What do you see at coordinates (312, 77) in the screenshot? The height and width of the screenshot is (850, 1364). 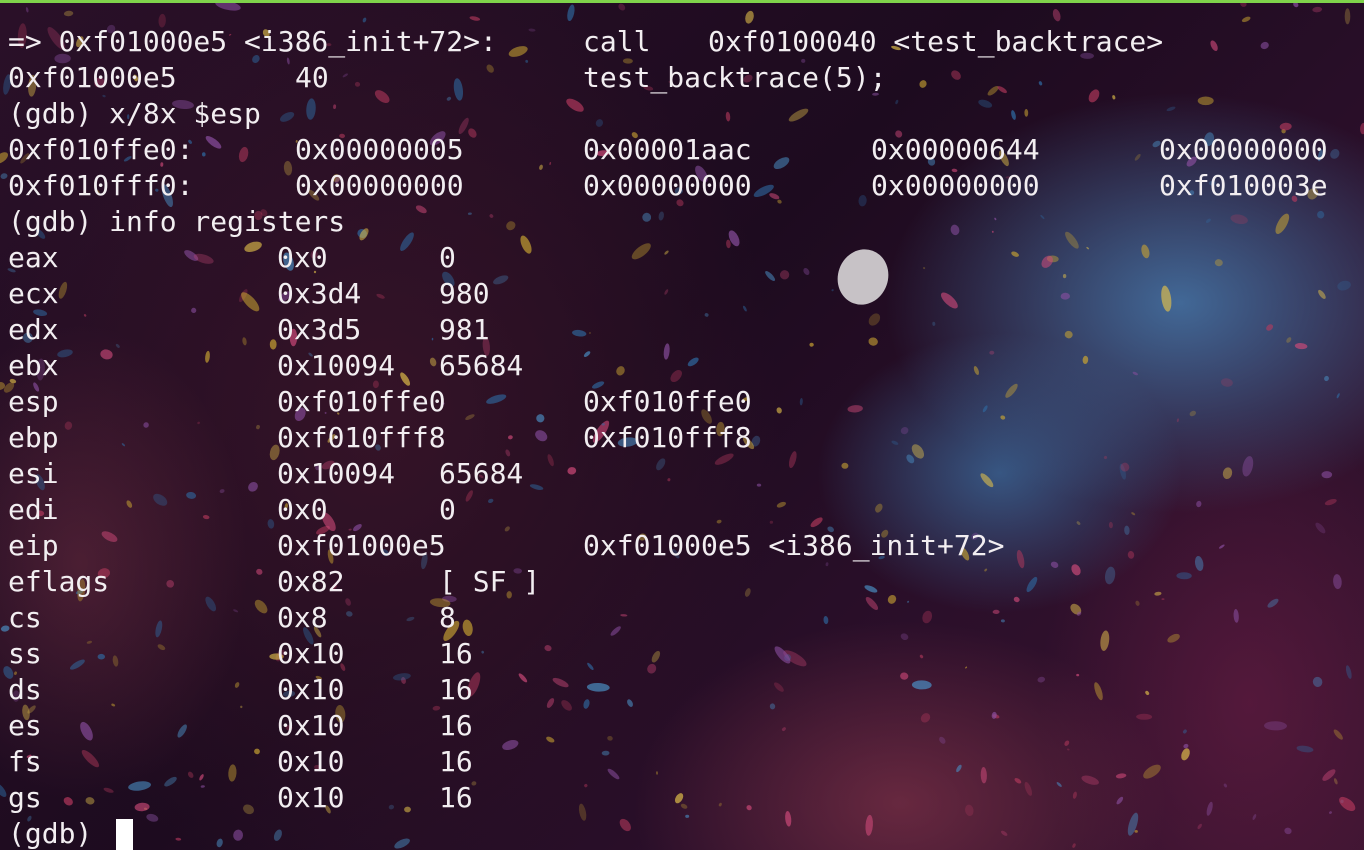 I see `output-field: 40` at bounding box center [312, 77].